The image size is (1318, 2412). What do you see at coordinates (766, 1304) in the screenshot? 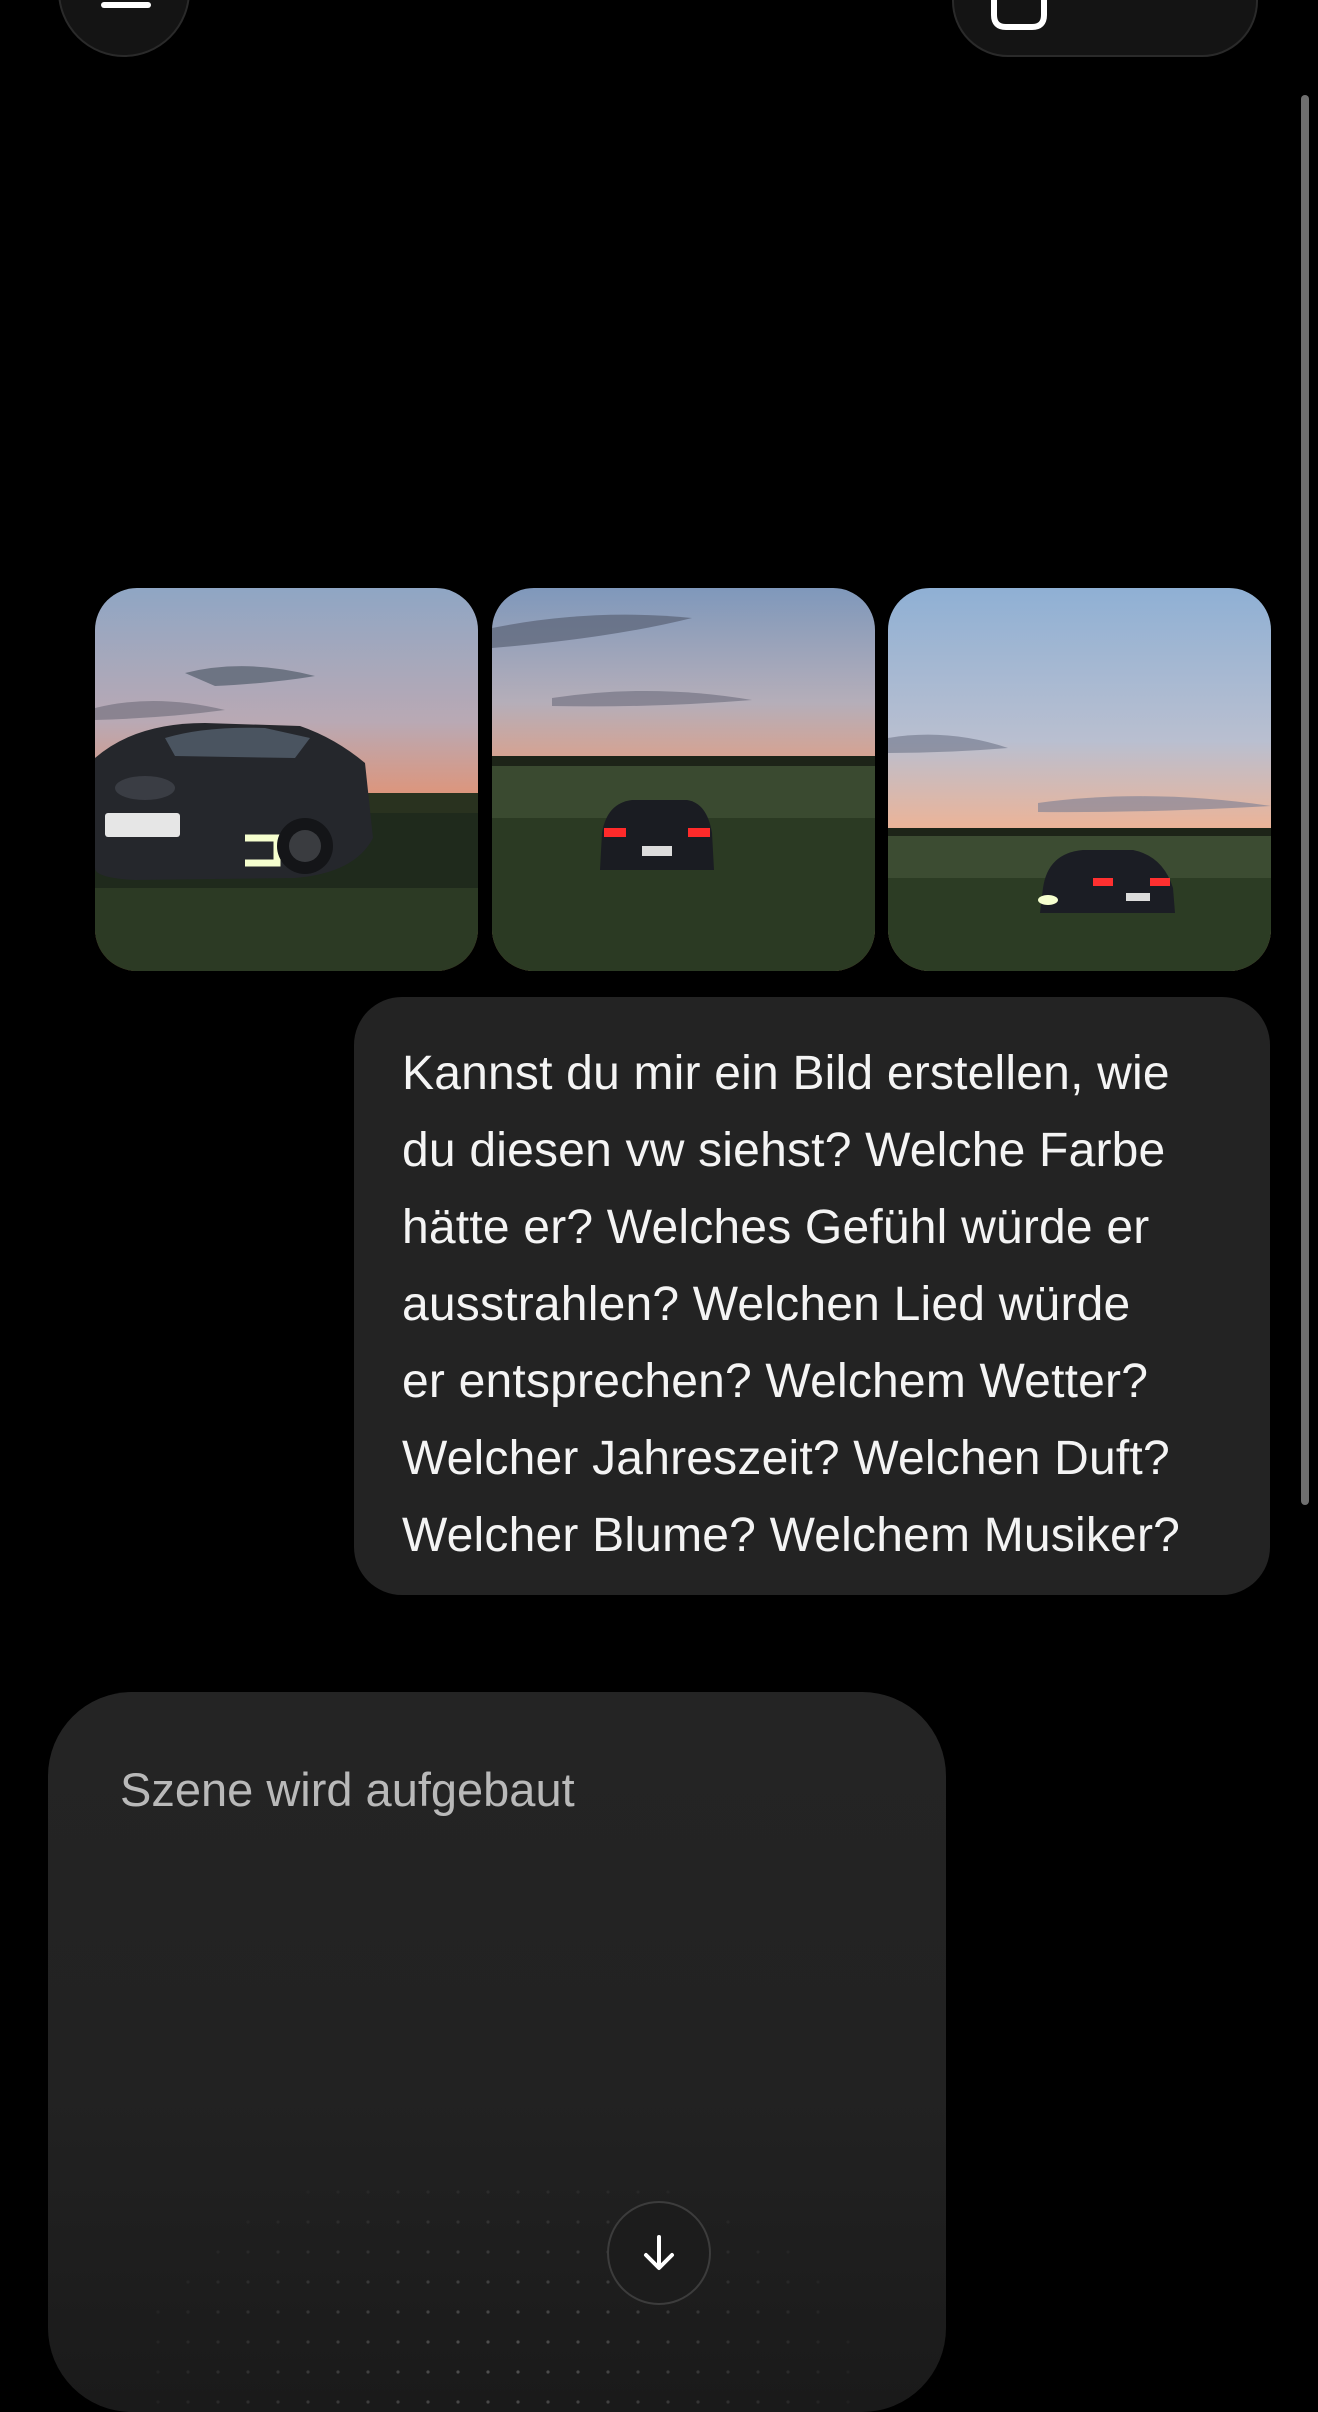
I see `message-line: ausstrahlen? Welchen Lied würde` at bounding box center [766, 1304].